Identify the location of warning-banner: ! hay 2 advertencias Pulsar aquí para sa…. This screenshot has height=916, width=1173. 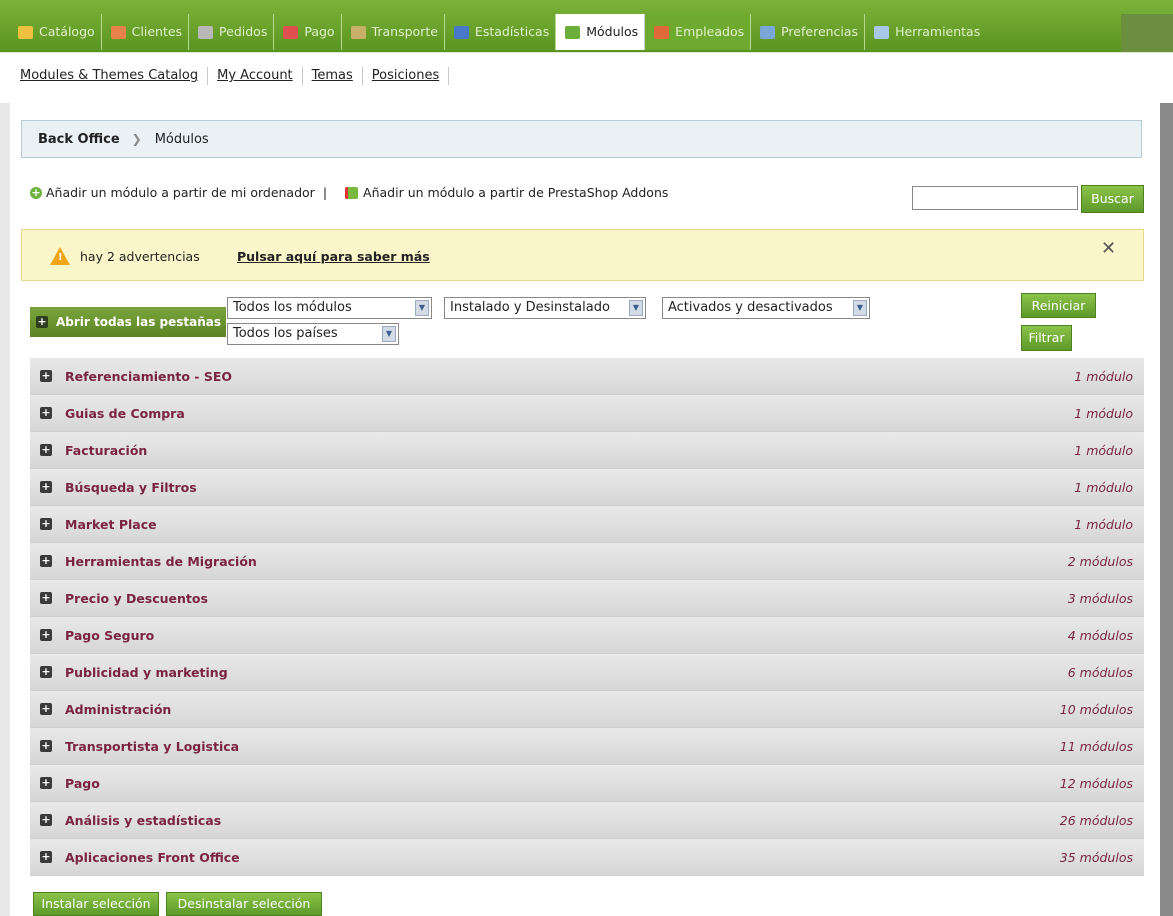
(582, 255).